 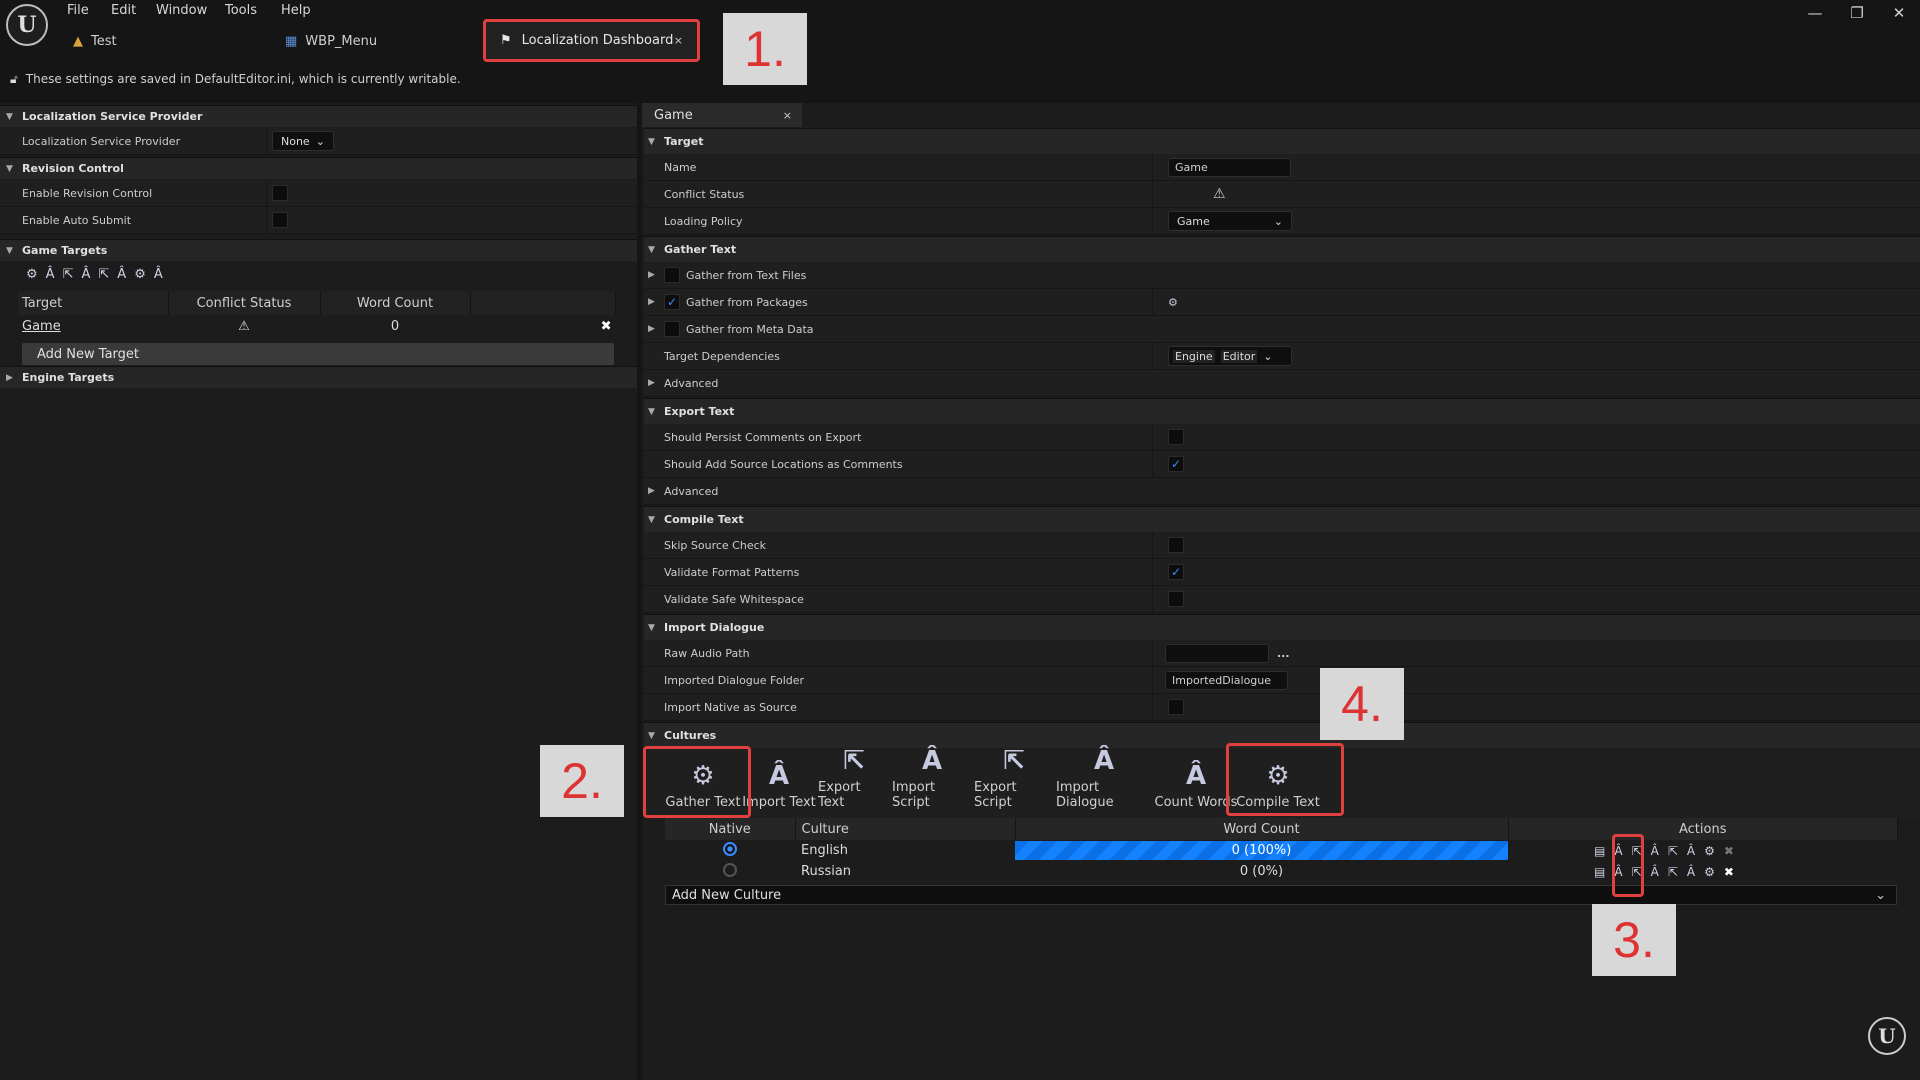 What do you see at coordinates (704, 519) in the screenshot?
I see `section-label: Compile Text` at bounding box center [704, 519].